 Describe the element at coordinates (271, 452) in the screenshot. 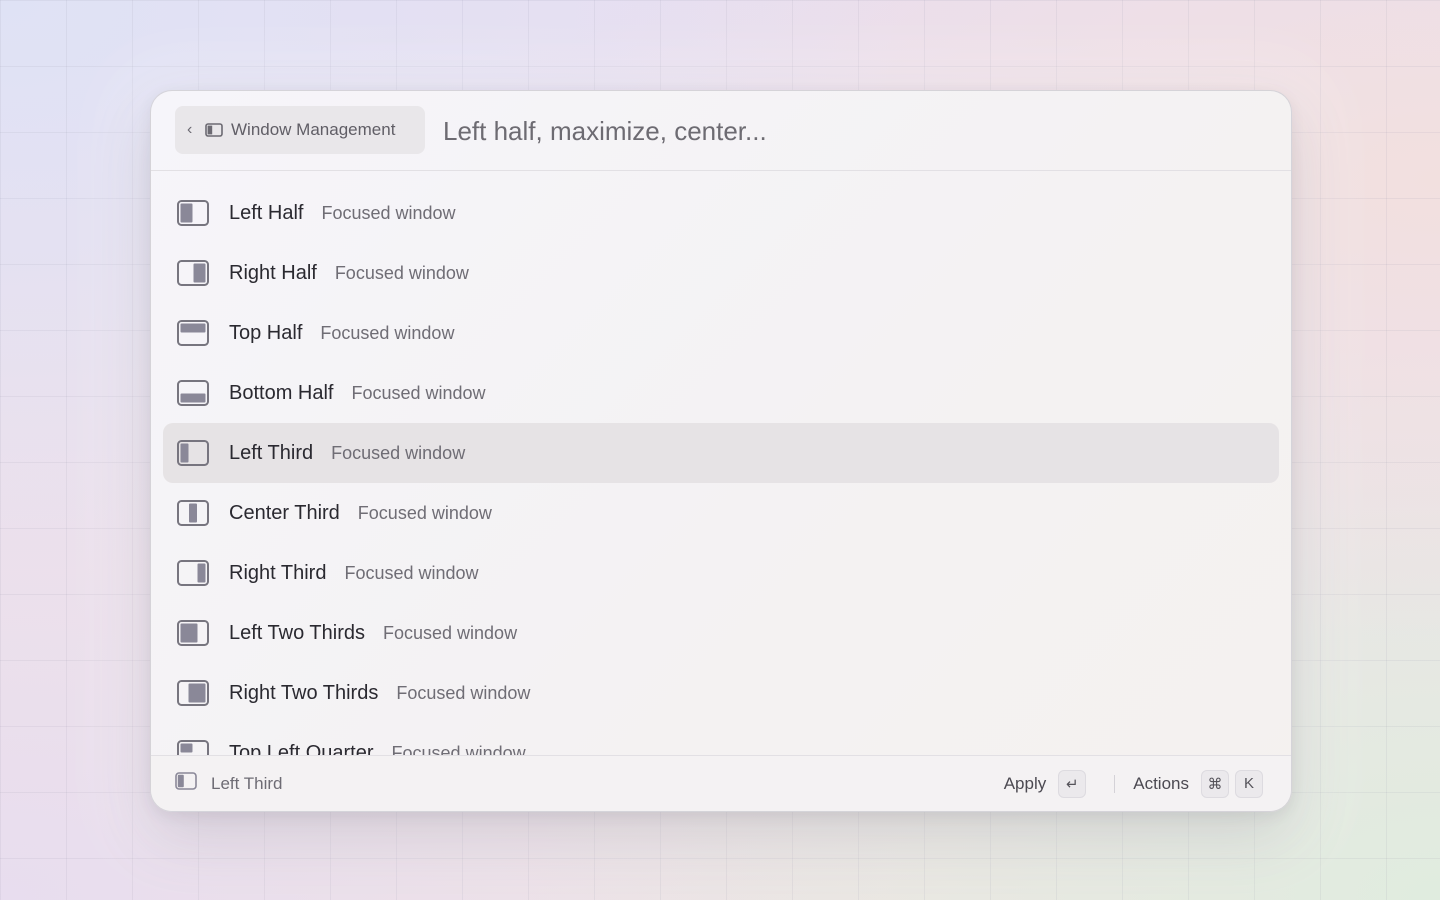

I see `item-title: Left Third` at that location.